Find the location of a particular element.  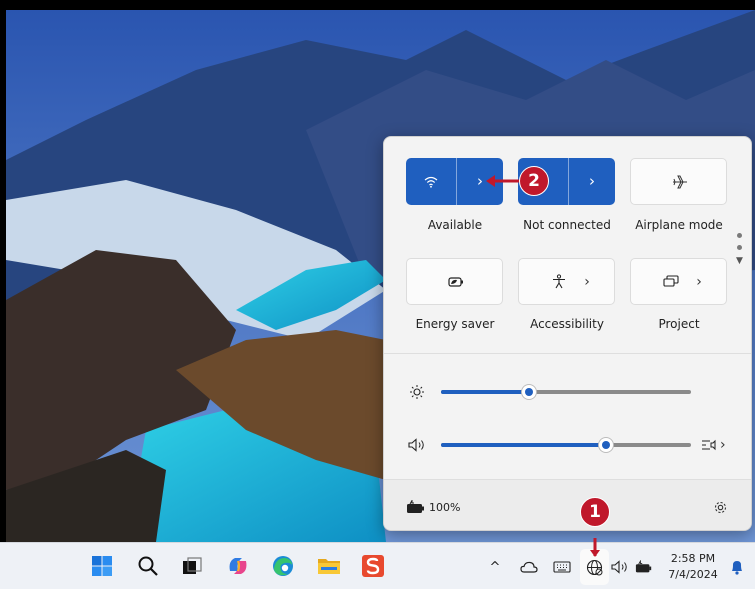

notifications-button is located at coordinates (737, 567).